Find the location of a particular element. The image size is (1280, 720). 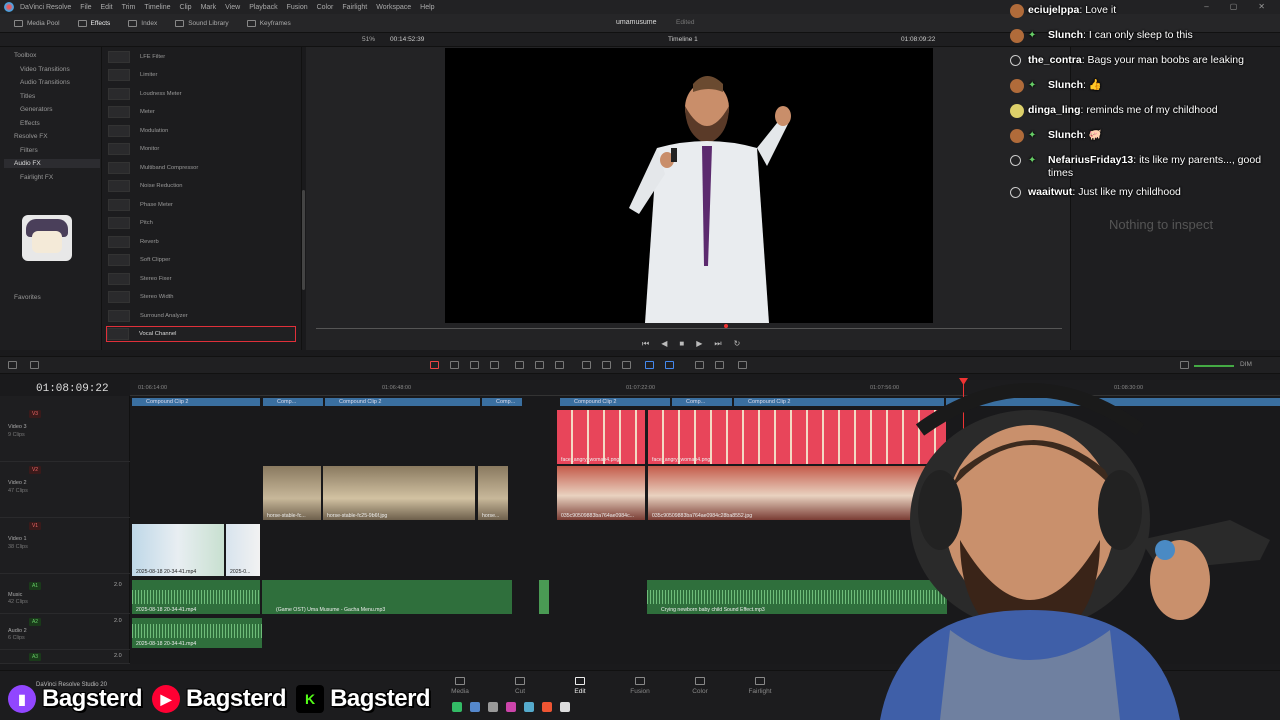

link-icon is located at coordinates (606, 365).